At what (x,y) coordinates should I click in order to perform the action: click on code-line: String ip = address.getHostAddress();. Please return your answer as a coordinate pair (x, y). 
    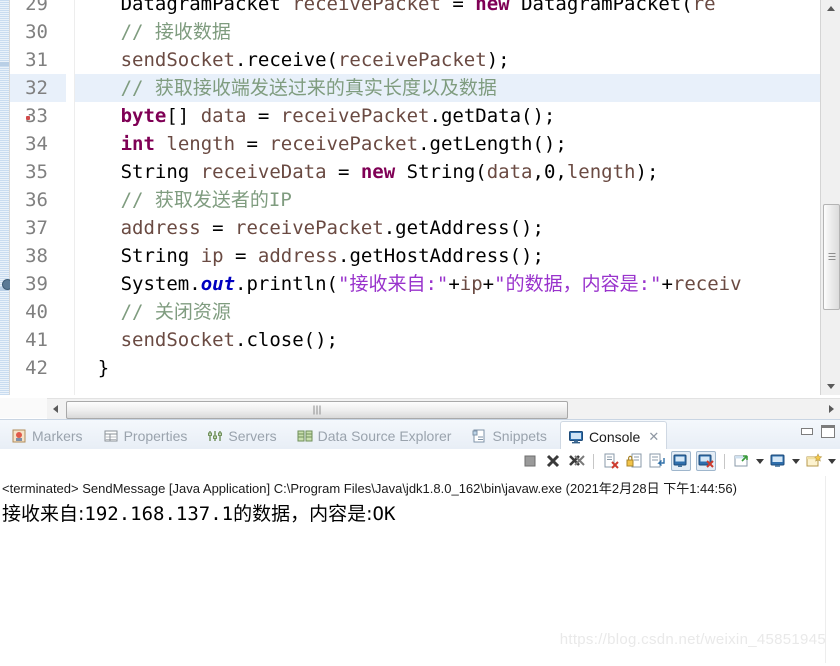
    Looking at the image, I should click on (448, 256).